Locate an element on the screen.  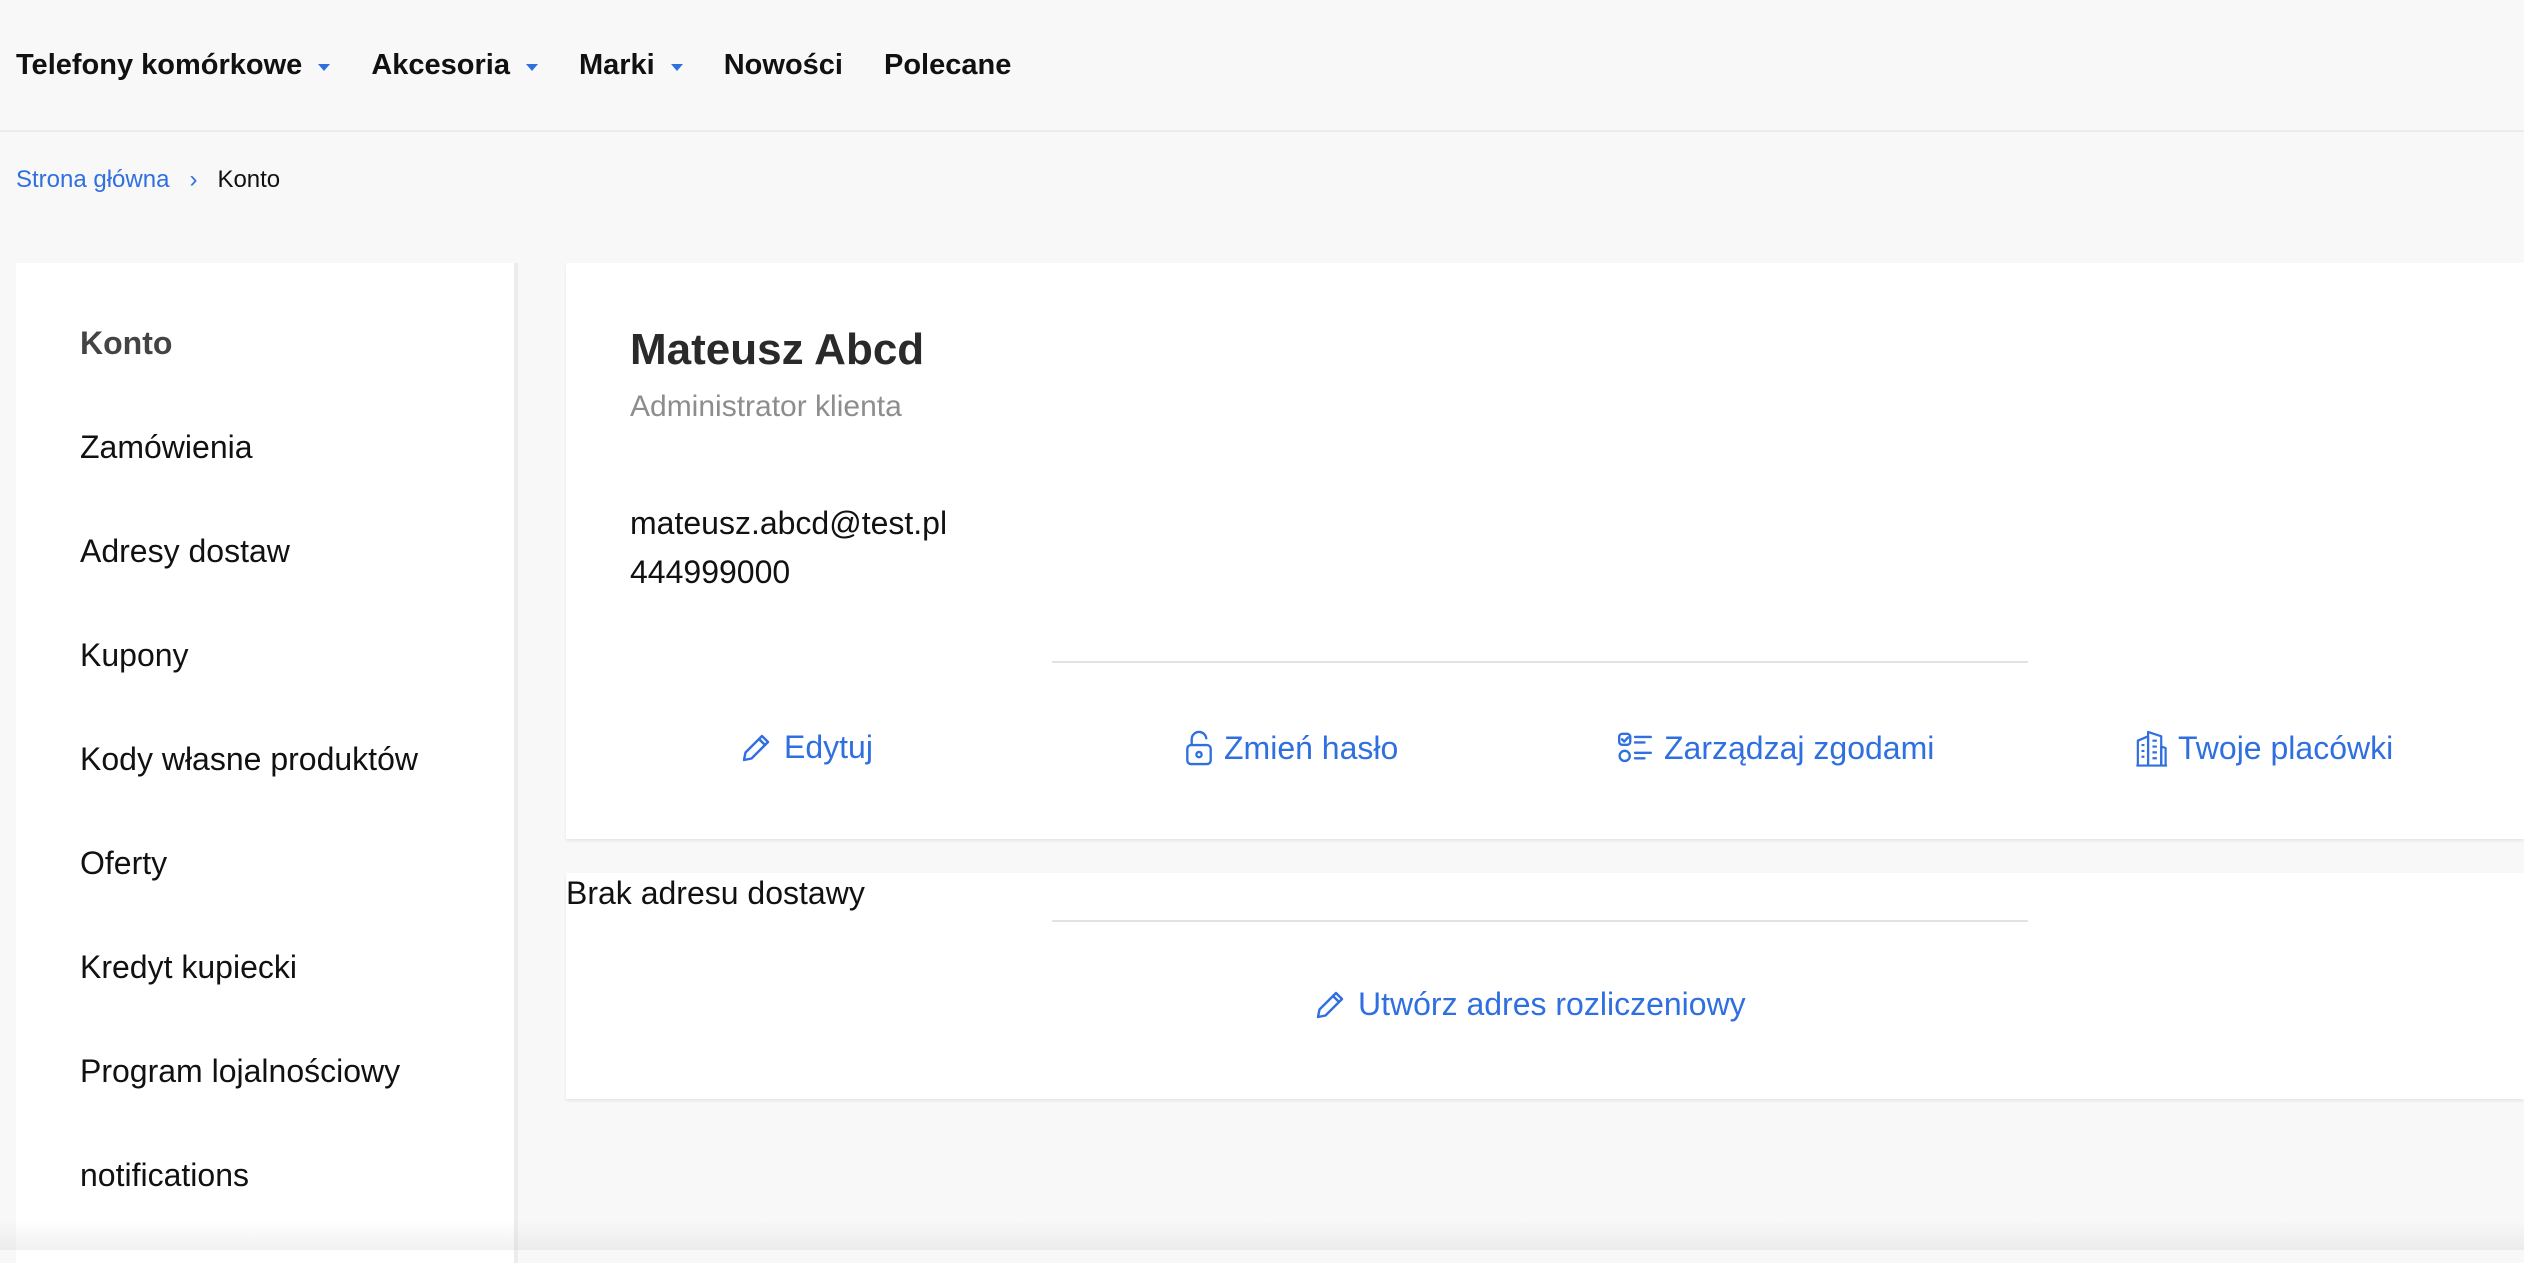
breadcrumb-current: Konto is located at coordinates (249, 179).